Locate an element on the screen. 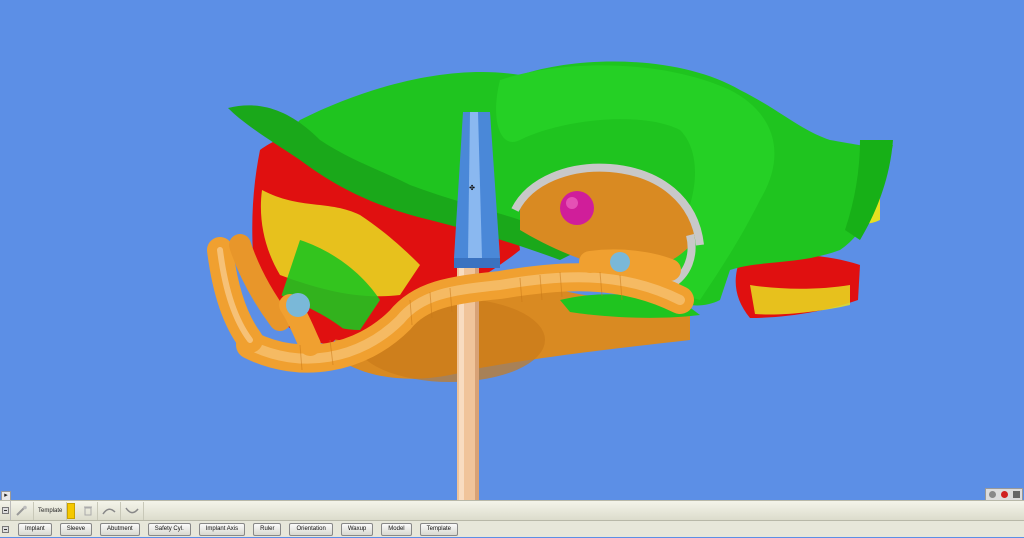  toolbar-empty-area is located at coordinates (584, 511).